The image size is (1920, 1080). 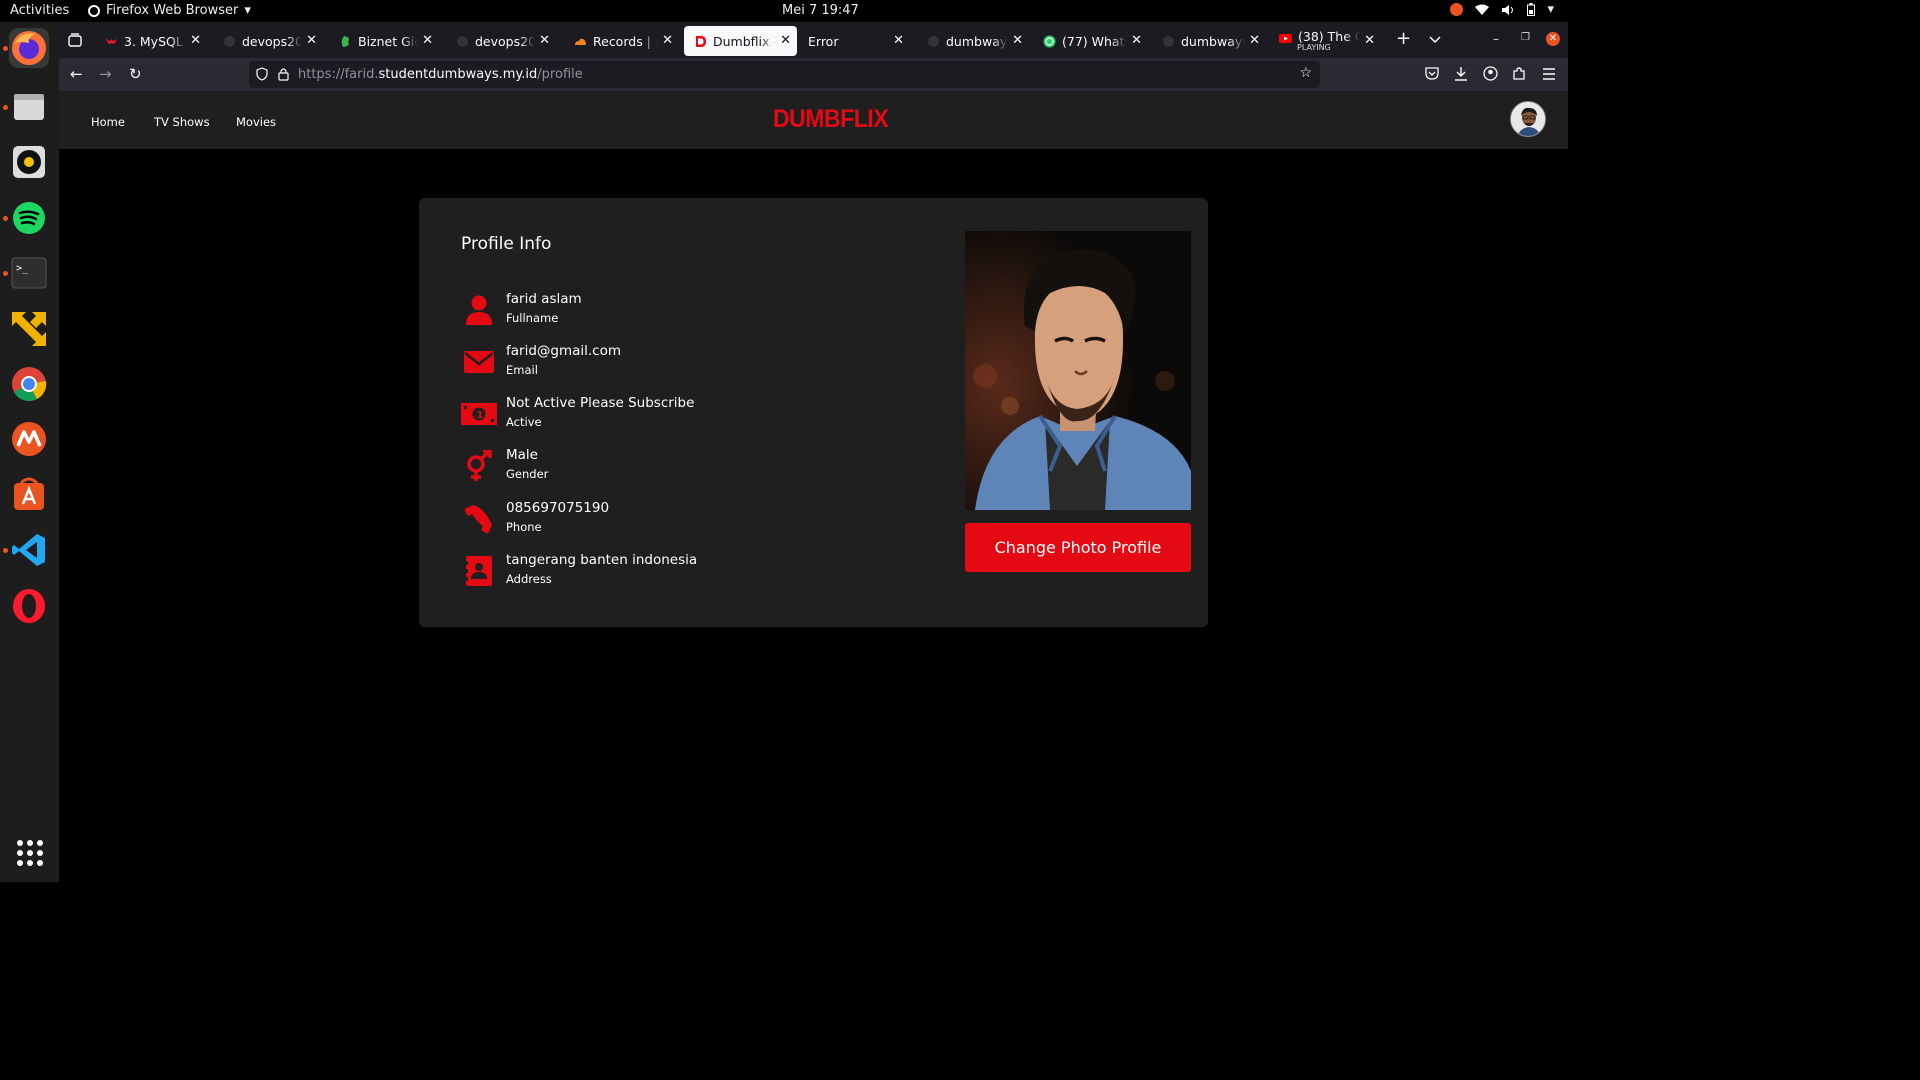 I want to click on tab-records: Records | stude ✕, so click(x=621, y=41).